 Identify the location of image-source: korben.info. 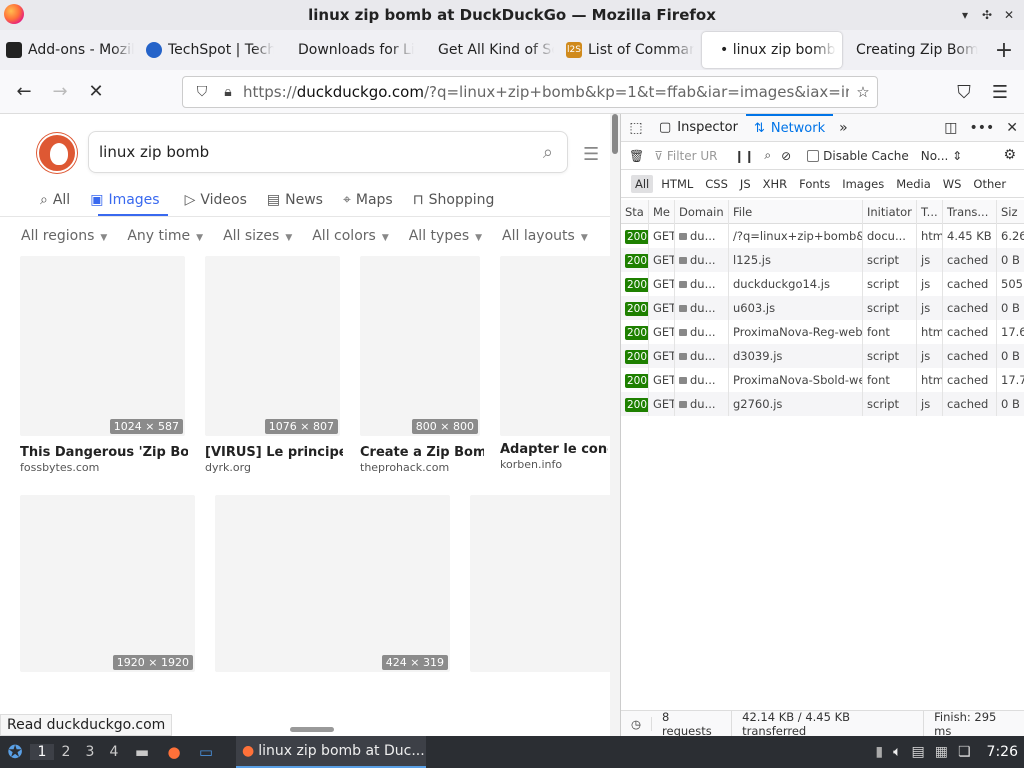
(531, 464).